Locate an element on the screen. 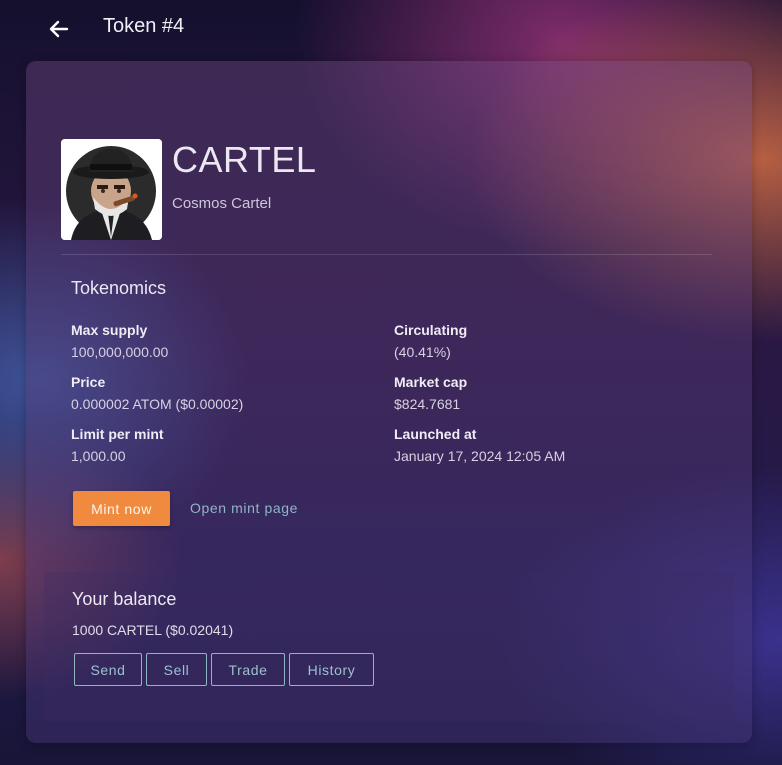 The image size is (782, 765). field-label: Market cap is located at coordinates (431, 382).